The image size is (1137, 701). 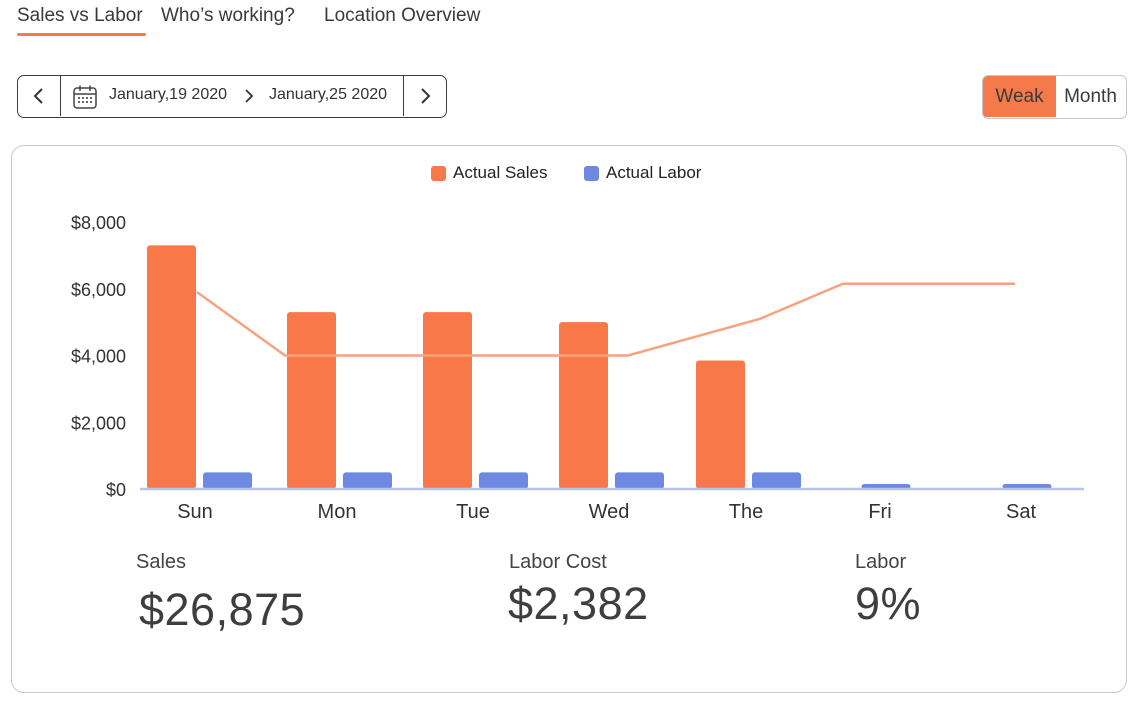 I want to click on sales-stat-label: Sales, so click(x=161, y=562).